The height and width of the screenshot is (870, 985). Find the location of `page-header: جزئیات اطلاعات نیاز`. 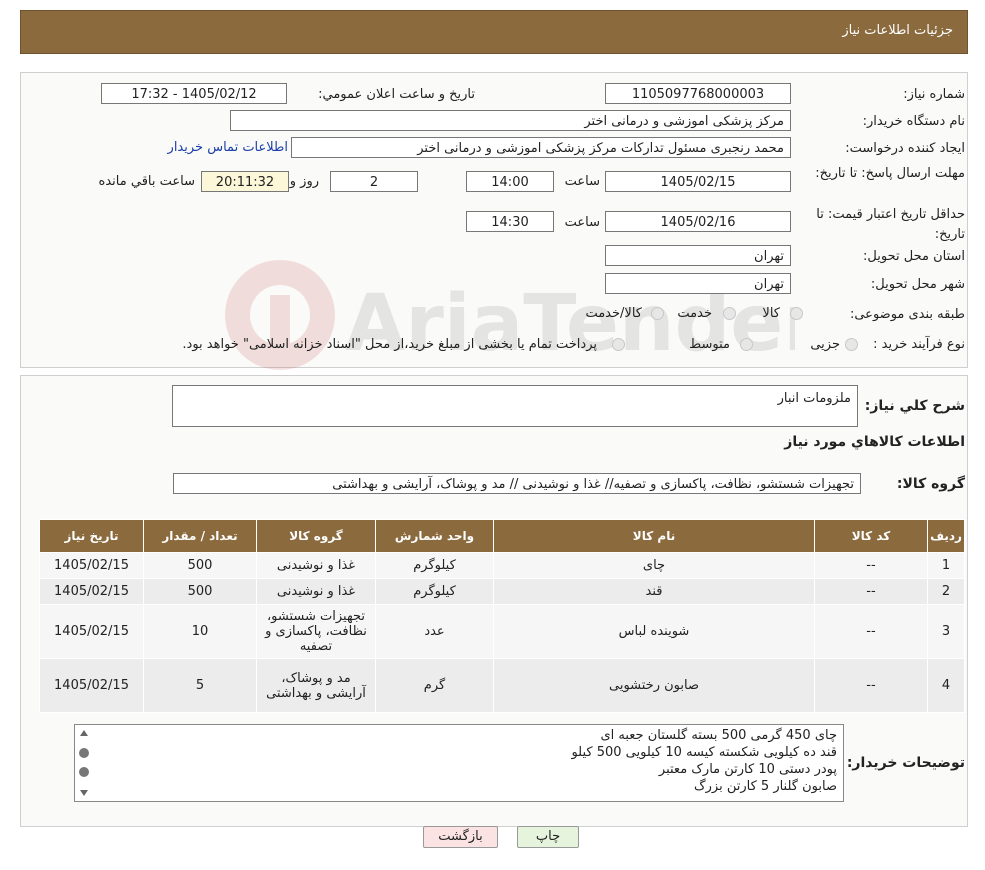

page-header: جزئیات اطلاعات نیاز is located at coordinates (494, 32).